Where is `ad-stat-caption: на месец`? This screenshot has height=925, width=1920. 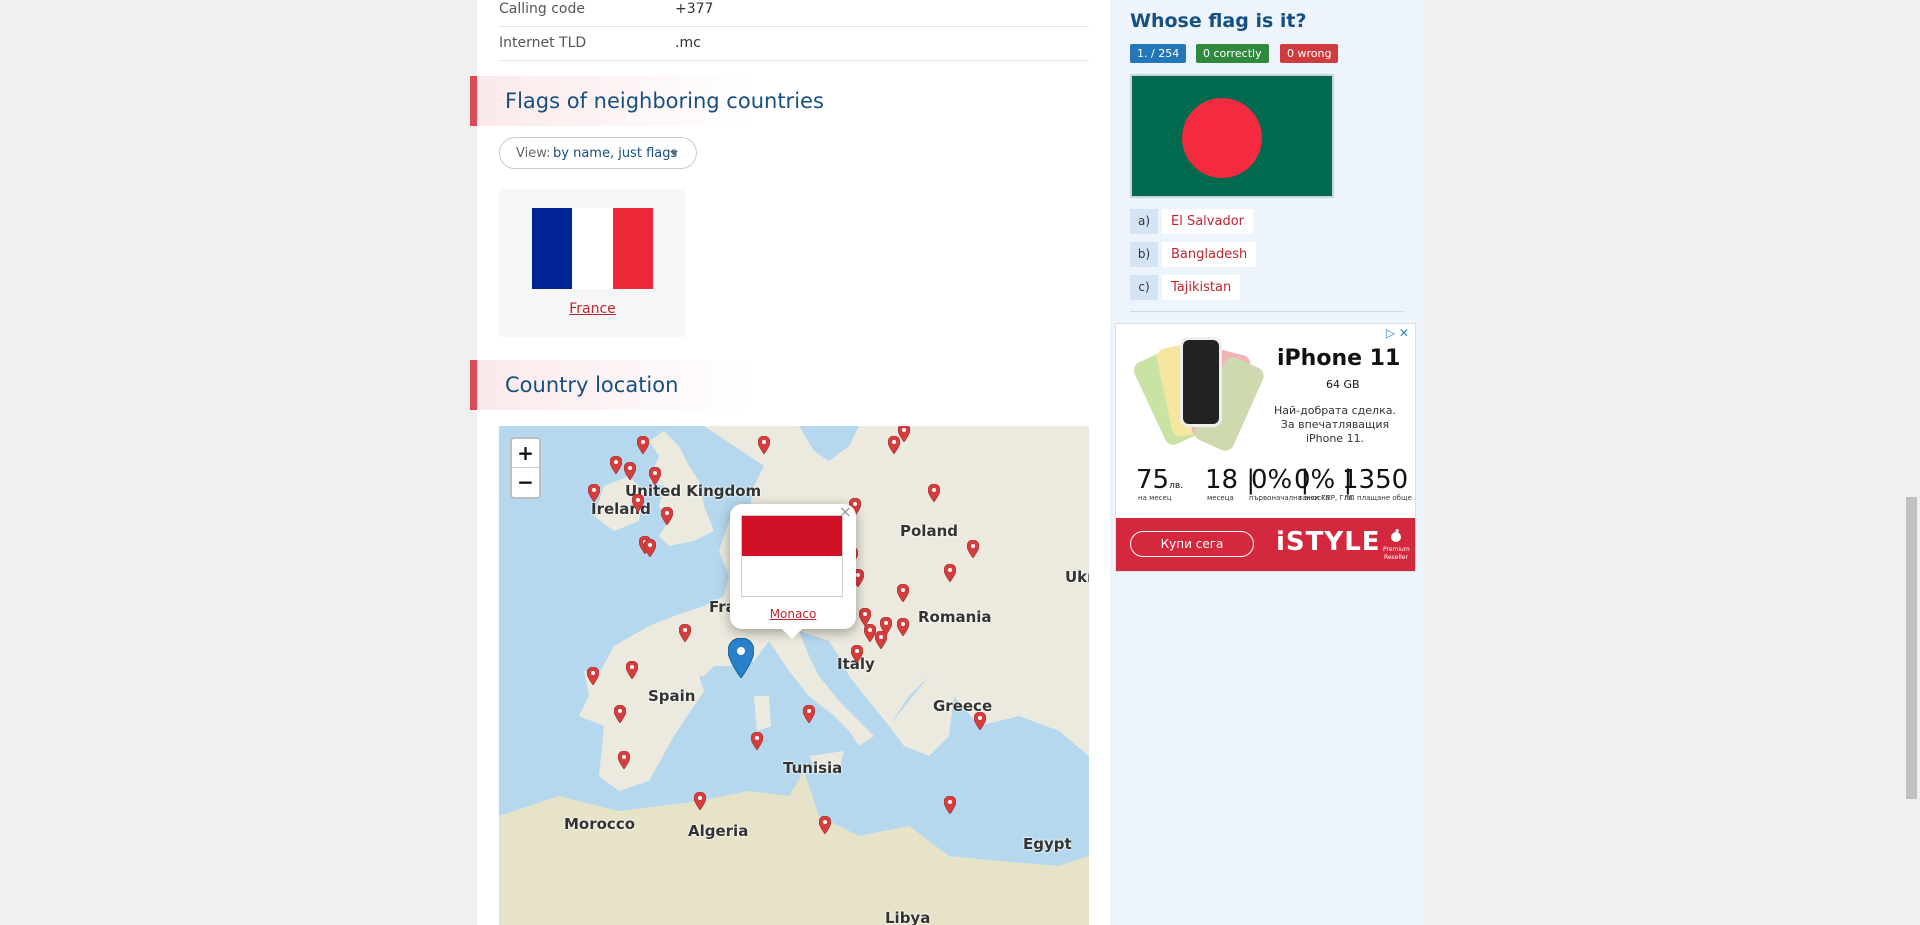 ad-stat-caption: на месец is located at coordinates (1155, 498).